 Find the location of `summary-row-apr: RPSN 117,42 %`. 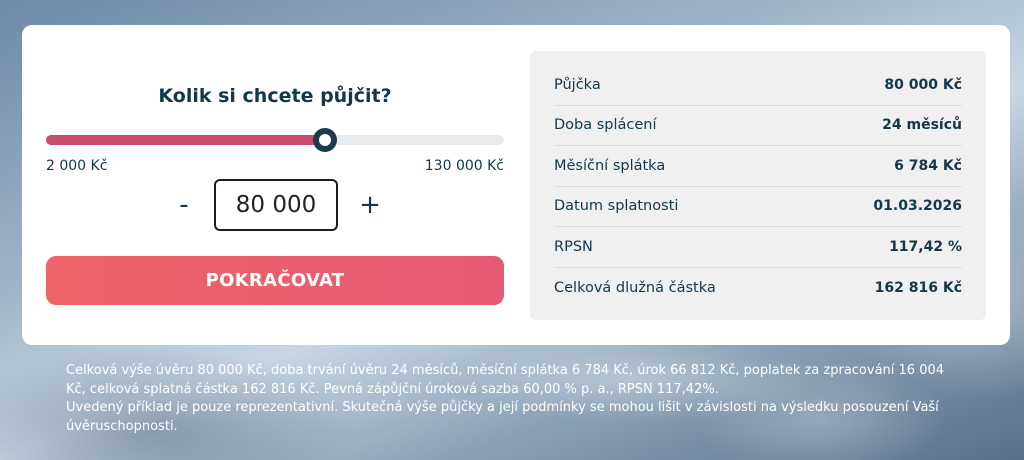

summary-row-apr: RPSN 117,42 % is located at coordinates (758, 247).